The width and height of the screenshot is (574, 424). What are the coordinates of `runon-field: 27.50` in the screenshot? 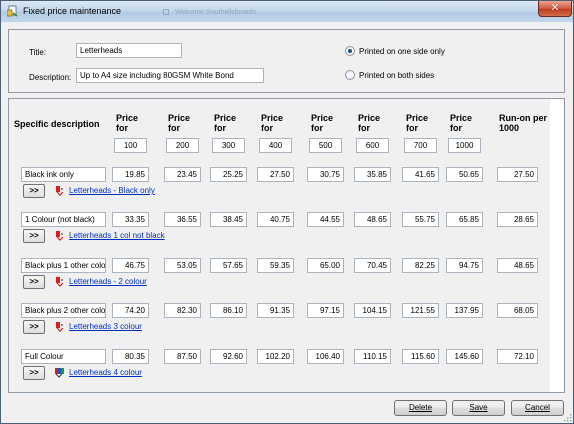 It's located at (517, 174).